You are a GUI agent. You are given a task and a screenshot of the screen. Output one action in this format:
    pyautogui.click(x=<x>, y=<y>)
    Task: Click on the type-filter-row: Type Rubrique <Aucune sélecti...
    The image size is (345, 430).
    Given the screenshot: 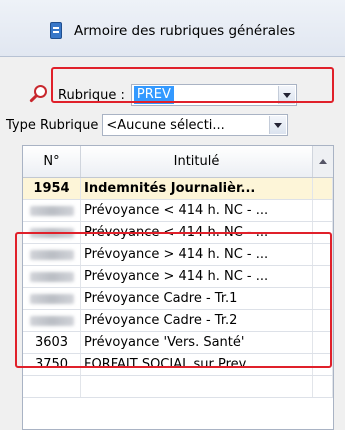 What is the action you would take?
    pyautogui.click(x=147, y=125)
    